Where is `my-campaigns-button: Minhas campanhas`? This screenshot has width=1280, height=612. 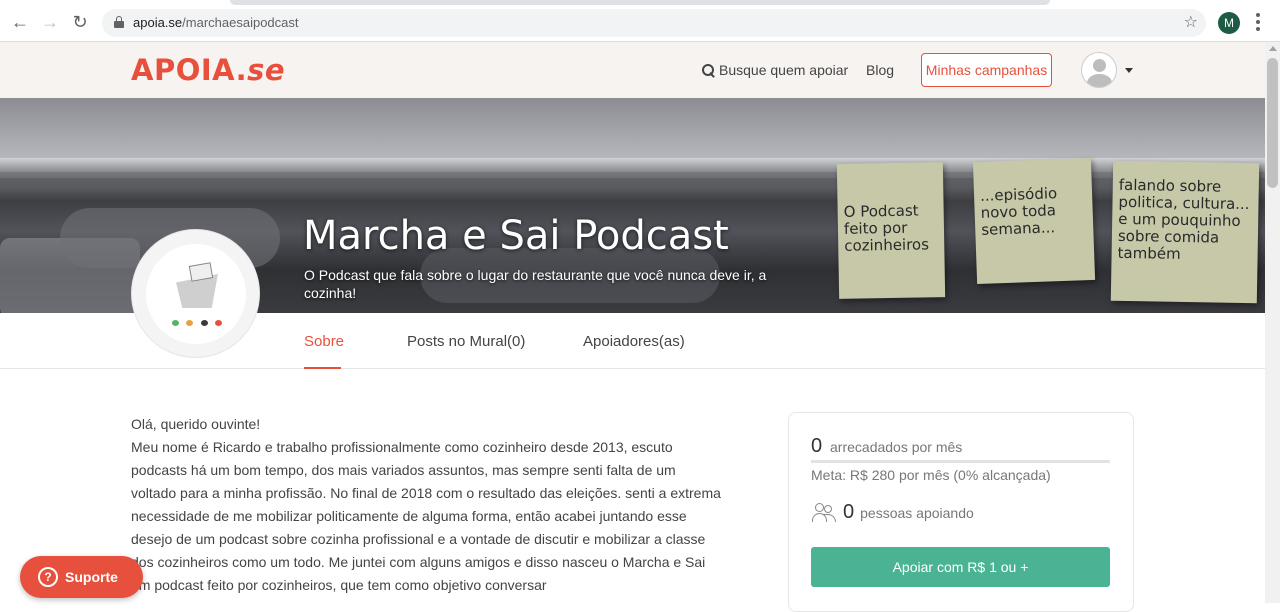
my-campaigns-button: Minhas campanhas is located at coordinates (986, 70).